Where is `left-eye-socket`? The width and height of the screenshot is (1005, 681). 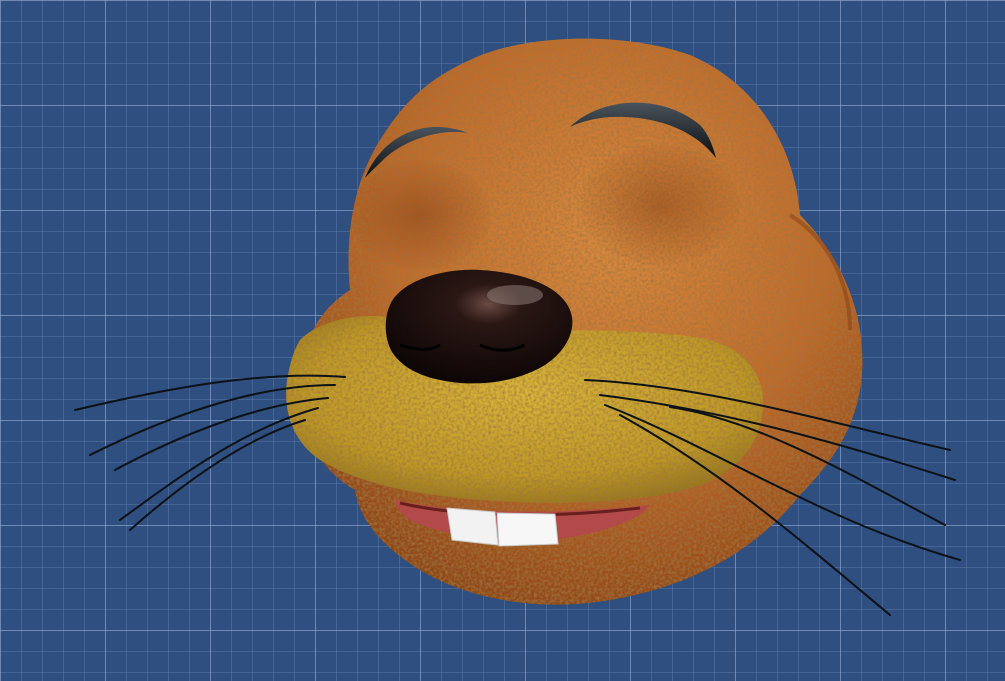
left-eye-socket is located at coordinates (420, 215).